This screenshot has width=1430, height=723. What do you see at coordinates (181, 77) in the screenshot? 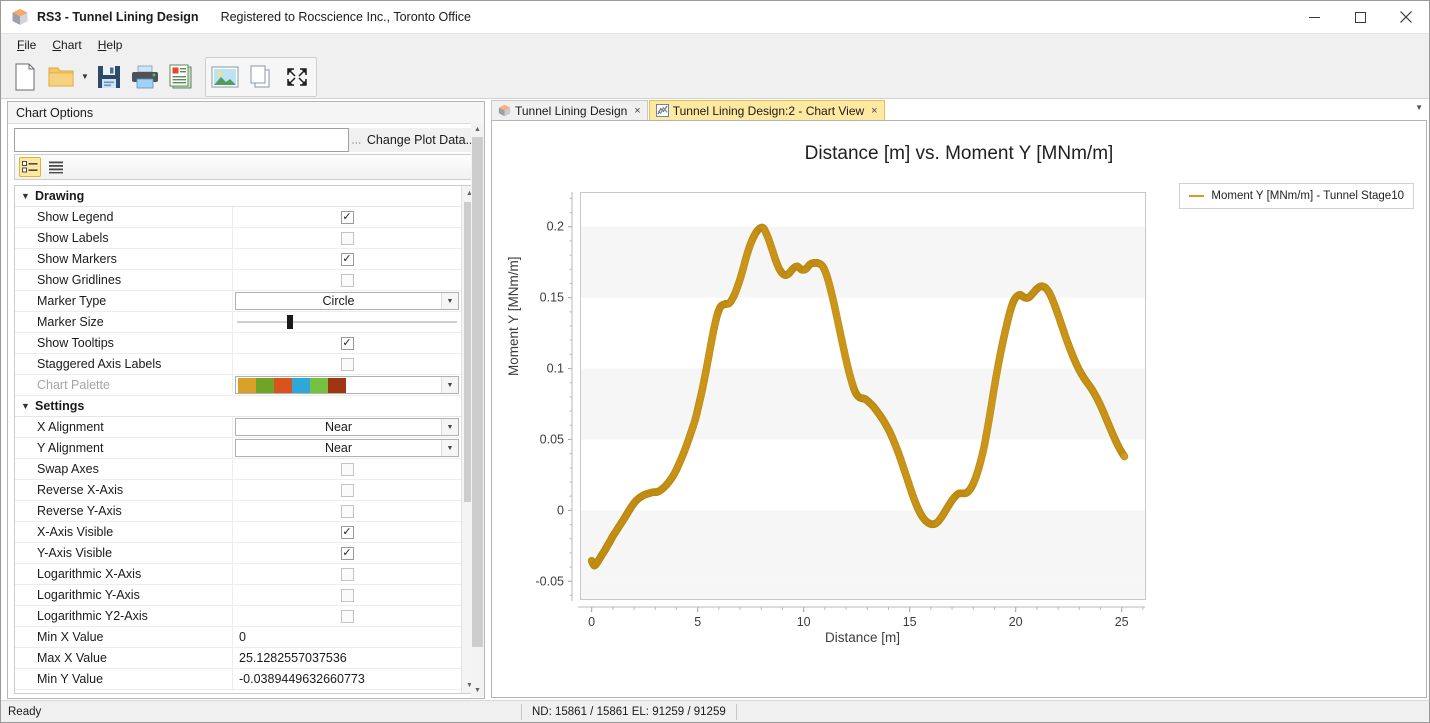
I see `export-report-icon` at bounding box center [181, 77].